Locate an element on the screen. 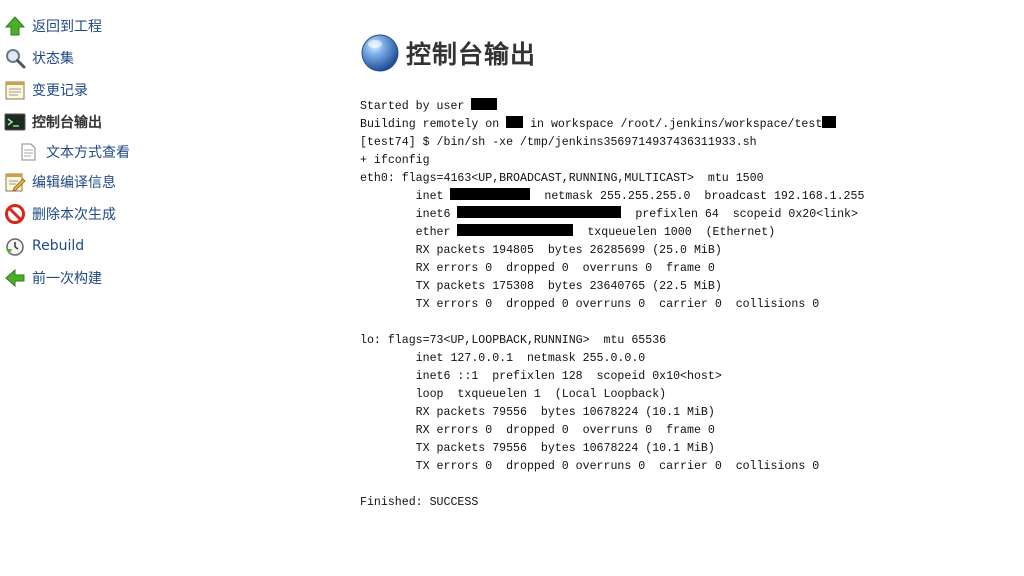 This screenshot has height=576, width=1024. sidebar-item-edit-build-info: 编辑编译信息 is located at coordinates (150, 182).